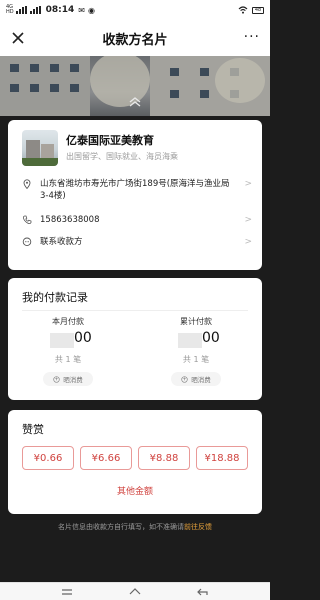 Image resolution: width=320 pixels, height=600 pixels. What do you see at coordinates (61, 242) in the screenshot?
I see `contact-merchant-label: 联系收款方` at bounding box center [61, 242].